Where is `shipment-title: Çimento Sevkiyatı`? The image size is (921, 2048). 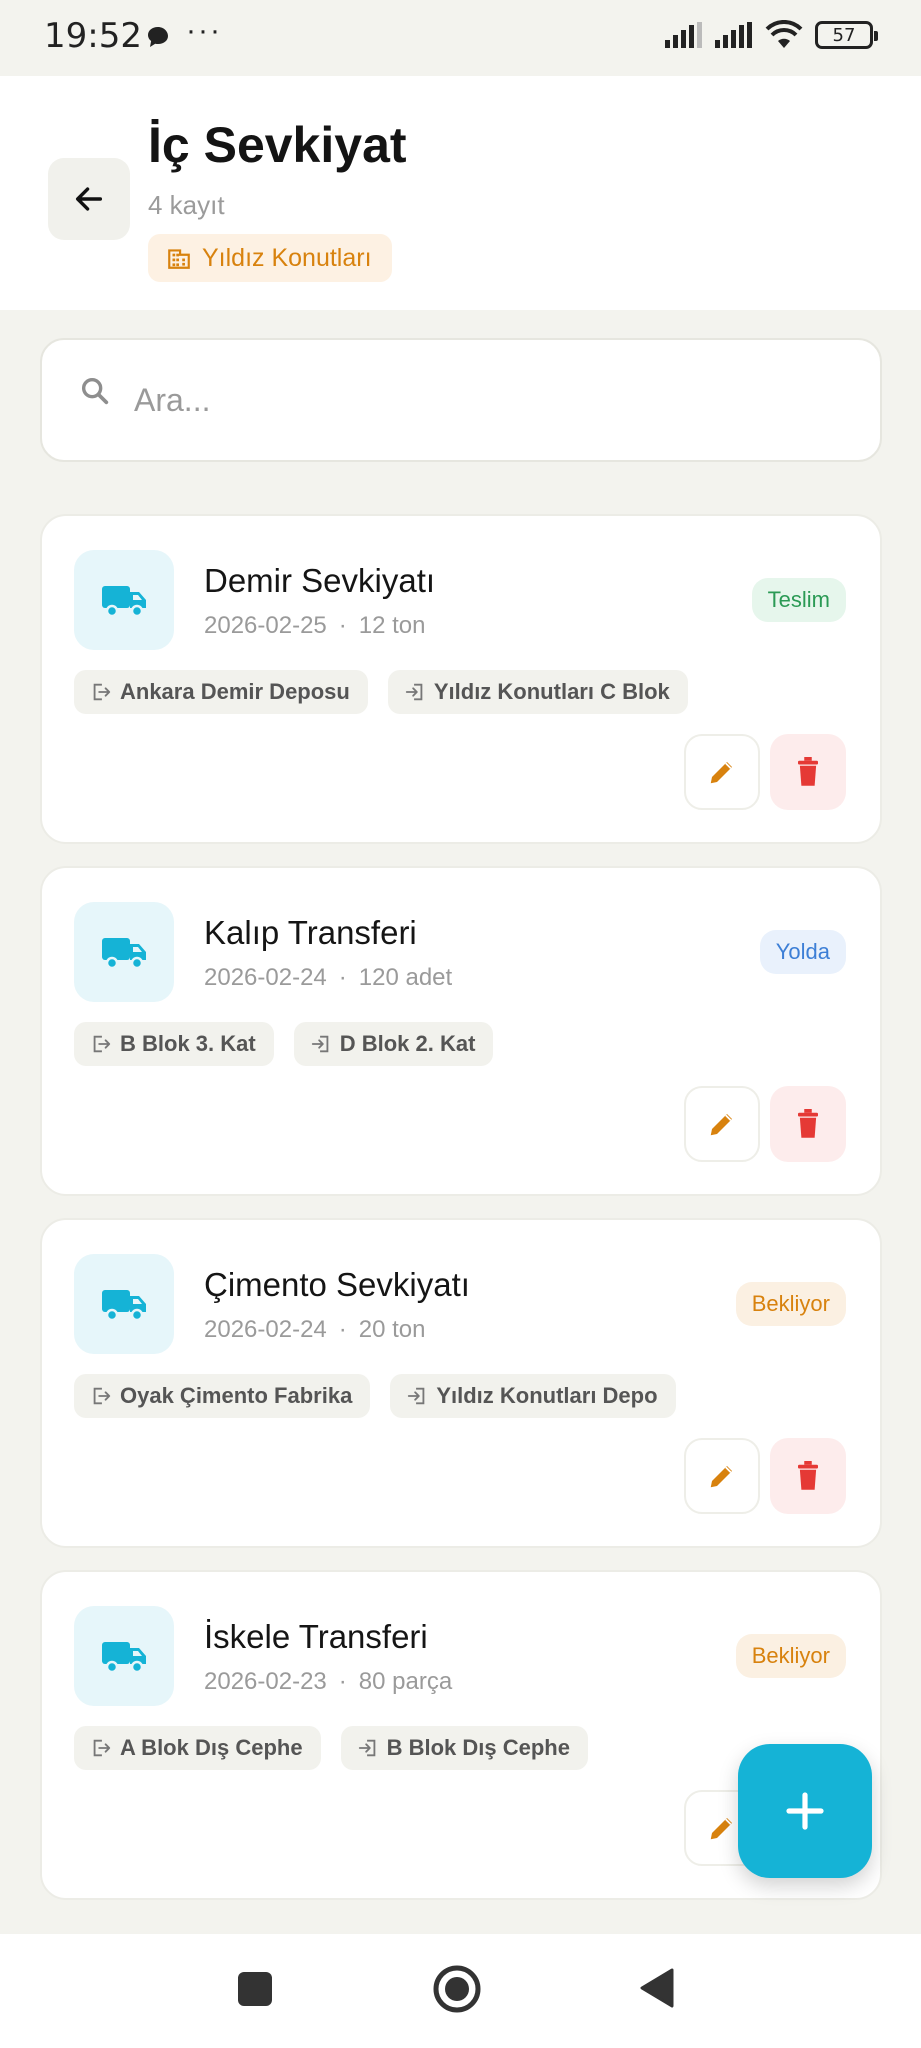
shipment-title: Çimento Sevkiyatı is located at coordinates (337, 1284).